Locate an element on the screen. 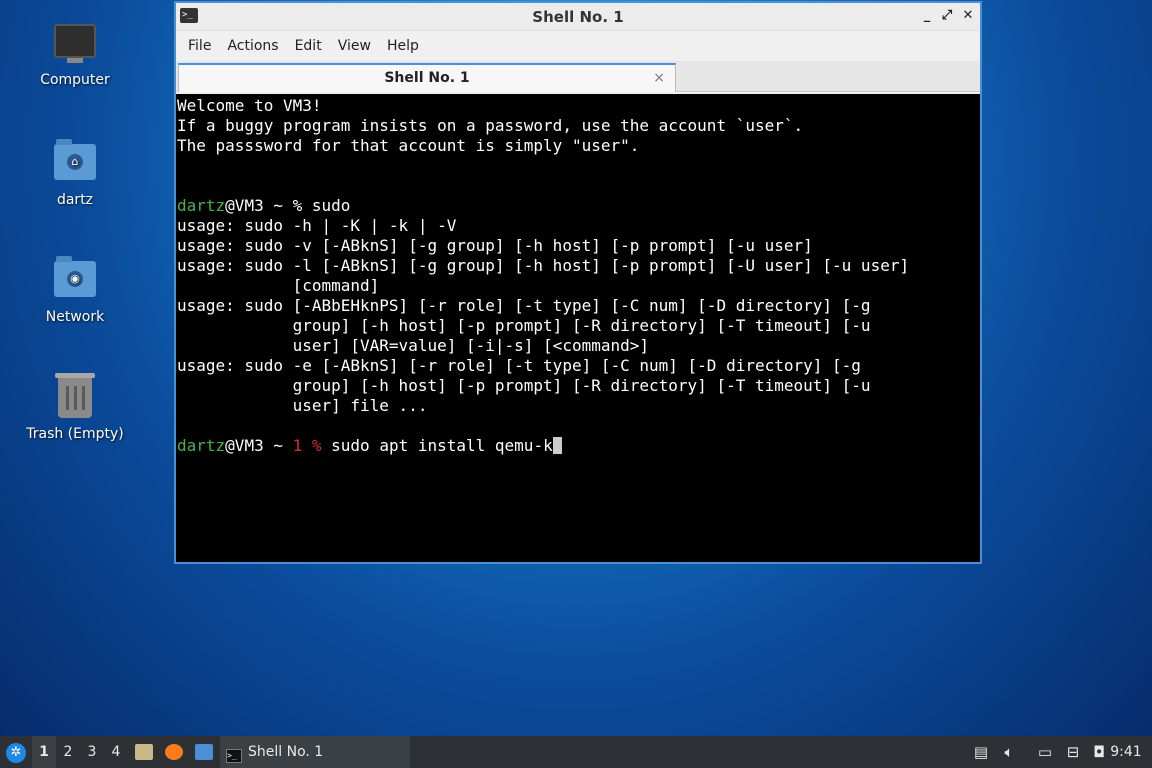 The width and height of the screenshot is (1152, 768). network-folder-icon: ◉ is located at coordinates (75, 280).